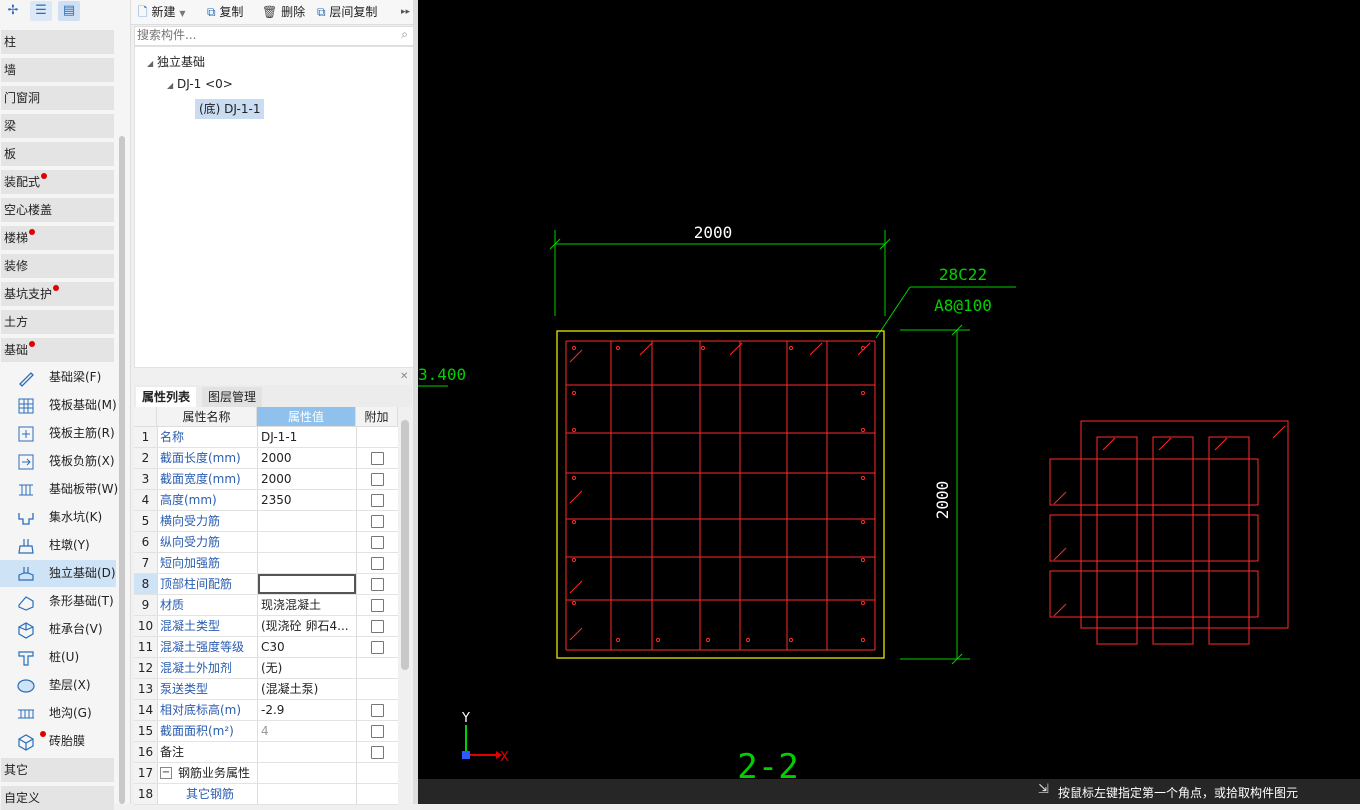 This screenshot has width=1360, height=810. I want to click on item-trench: 地沟(G), so click(58, 713).